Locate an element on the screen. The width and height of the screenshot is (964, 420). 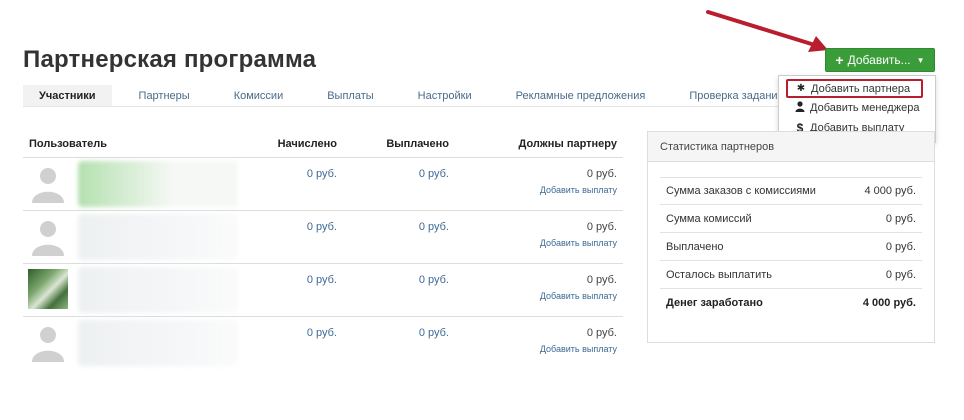
user-icon is located at coordinates (800, 108).